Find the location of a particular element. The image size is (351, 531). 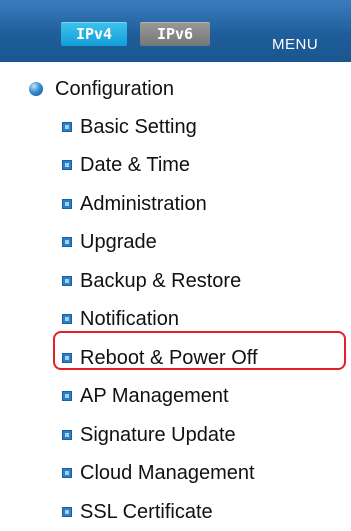

nav-item-administration: Administration is located at coordinates (134, 204).